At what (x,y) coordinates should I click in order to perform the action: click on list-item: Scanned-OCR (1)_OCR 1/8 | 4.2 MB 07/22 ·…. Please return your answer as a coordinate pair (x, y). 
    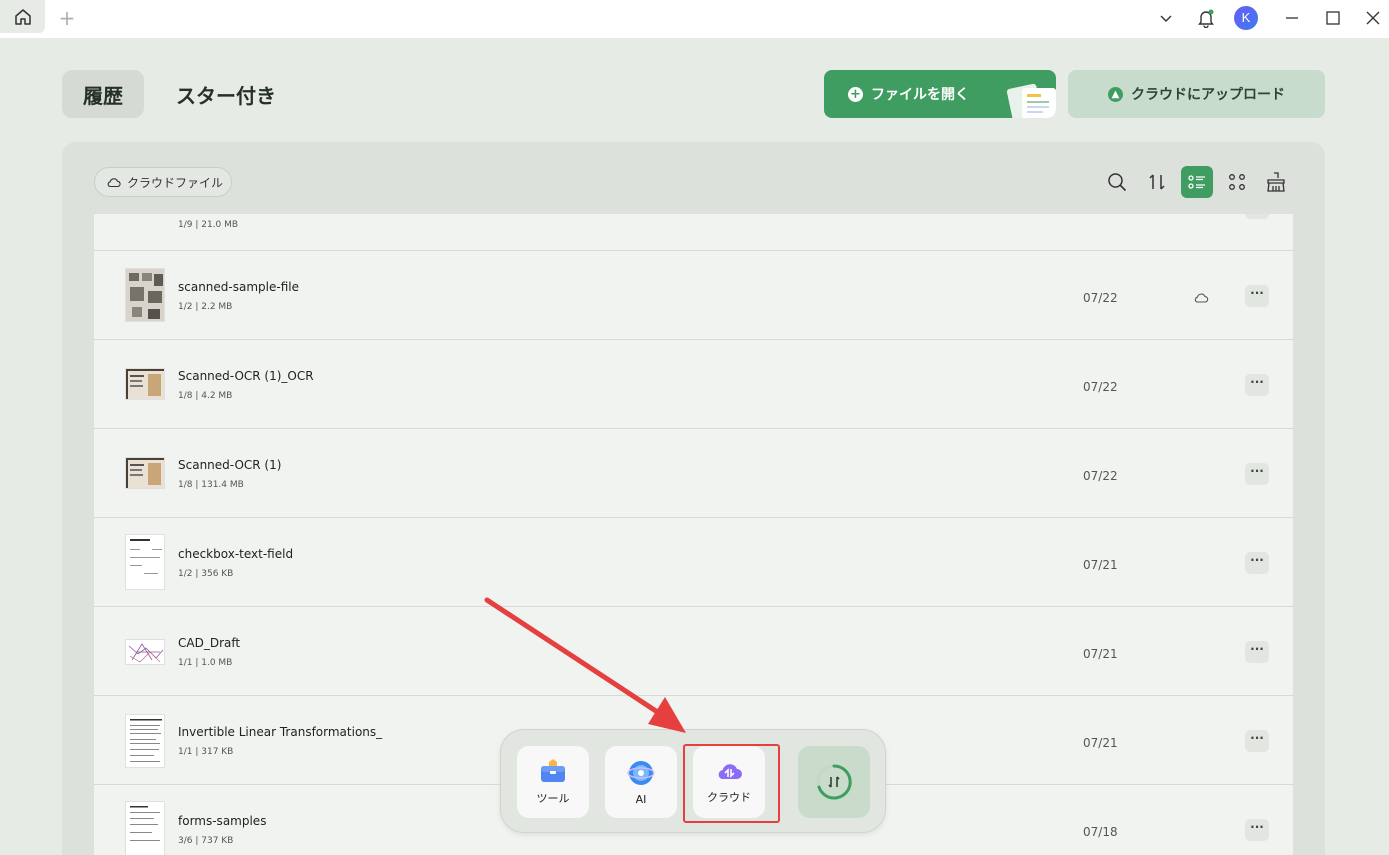
    Looking at the image, I should click on (693, 384).